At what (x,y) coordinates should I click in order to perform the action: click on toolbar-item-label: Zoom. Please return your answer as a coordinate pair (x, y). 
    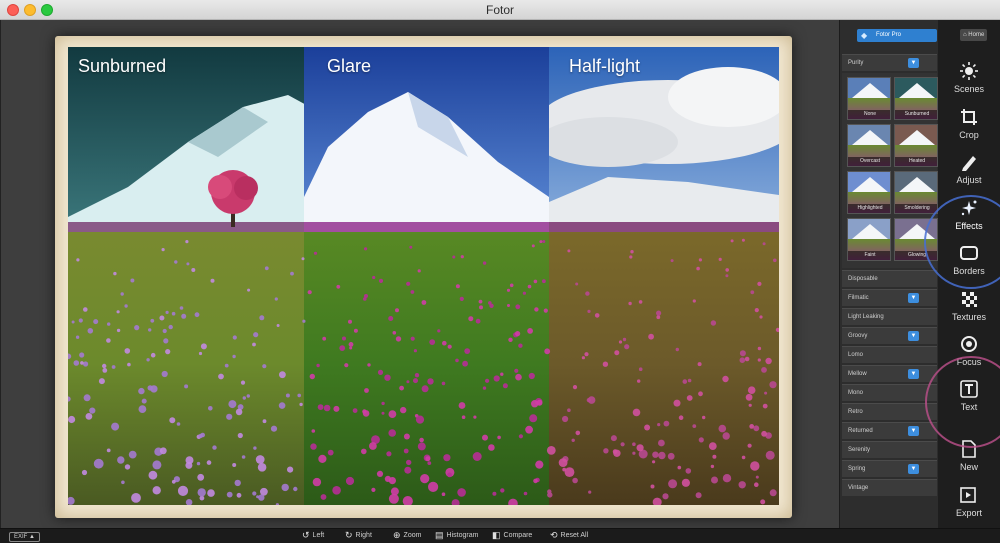
    Looking at the image, I should click on (412, 535).